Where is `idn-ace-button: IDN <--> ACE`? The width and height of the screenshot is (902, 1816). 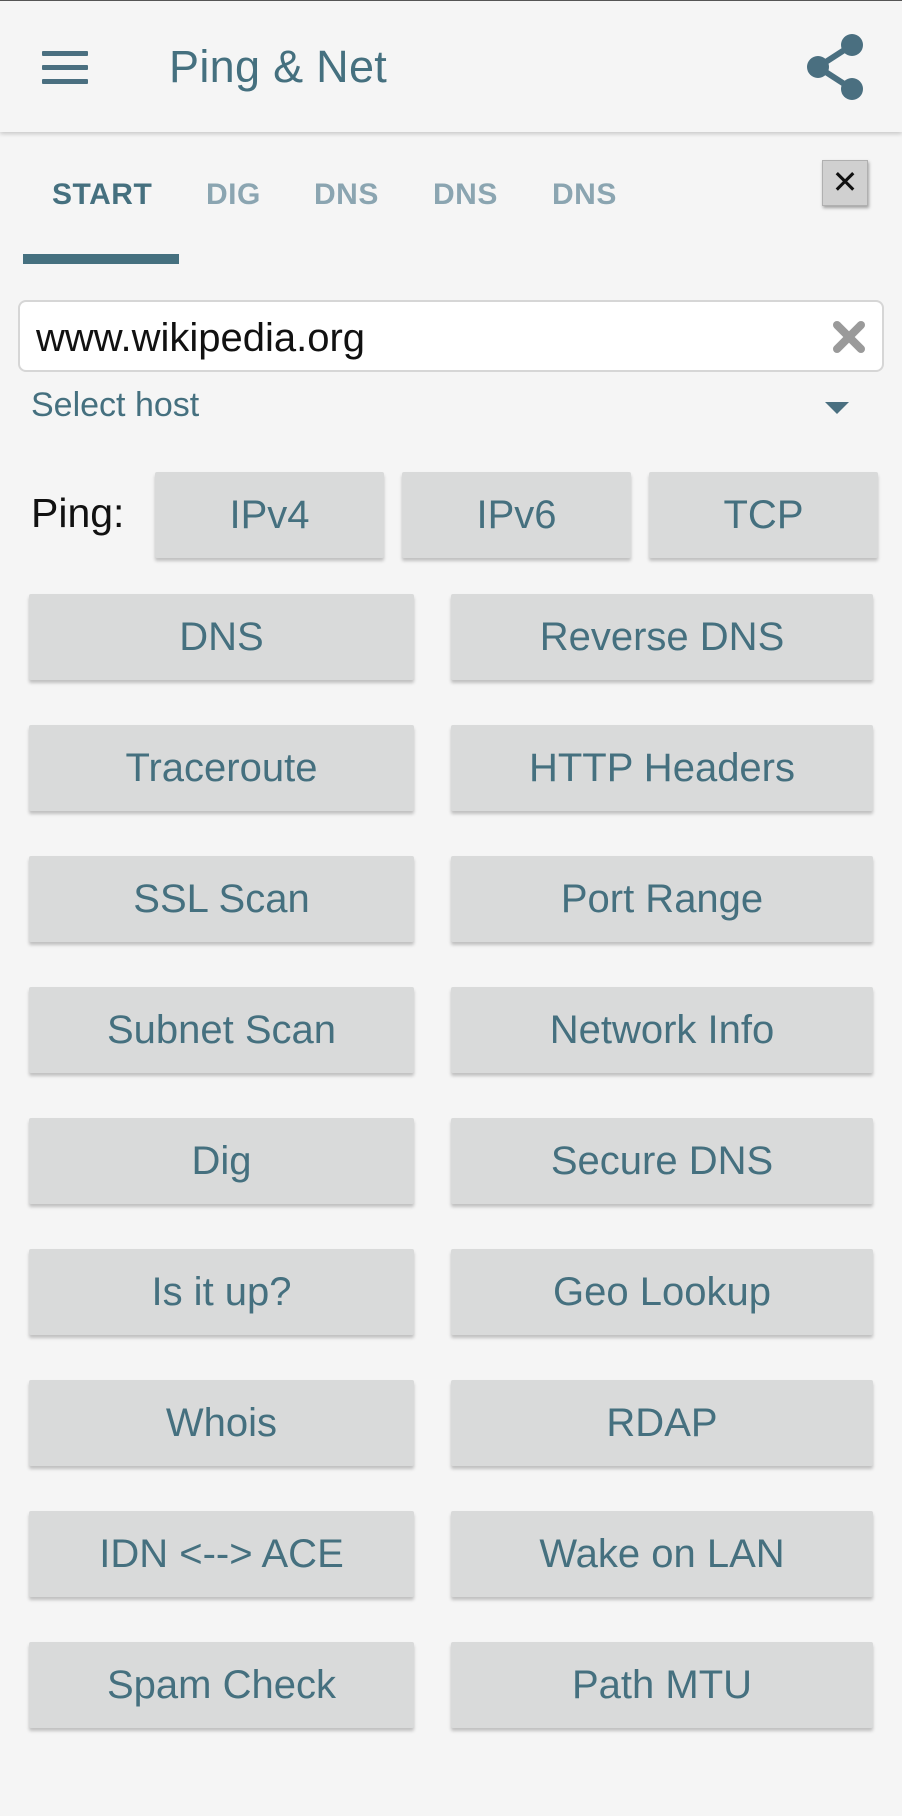
idn-ace-button: IDN <--> ACE is located at coordinates (221, 1554).